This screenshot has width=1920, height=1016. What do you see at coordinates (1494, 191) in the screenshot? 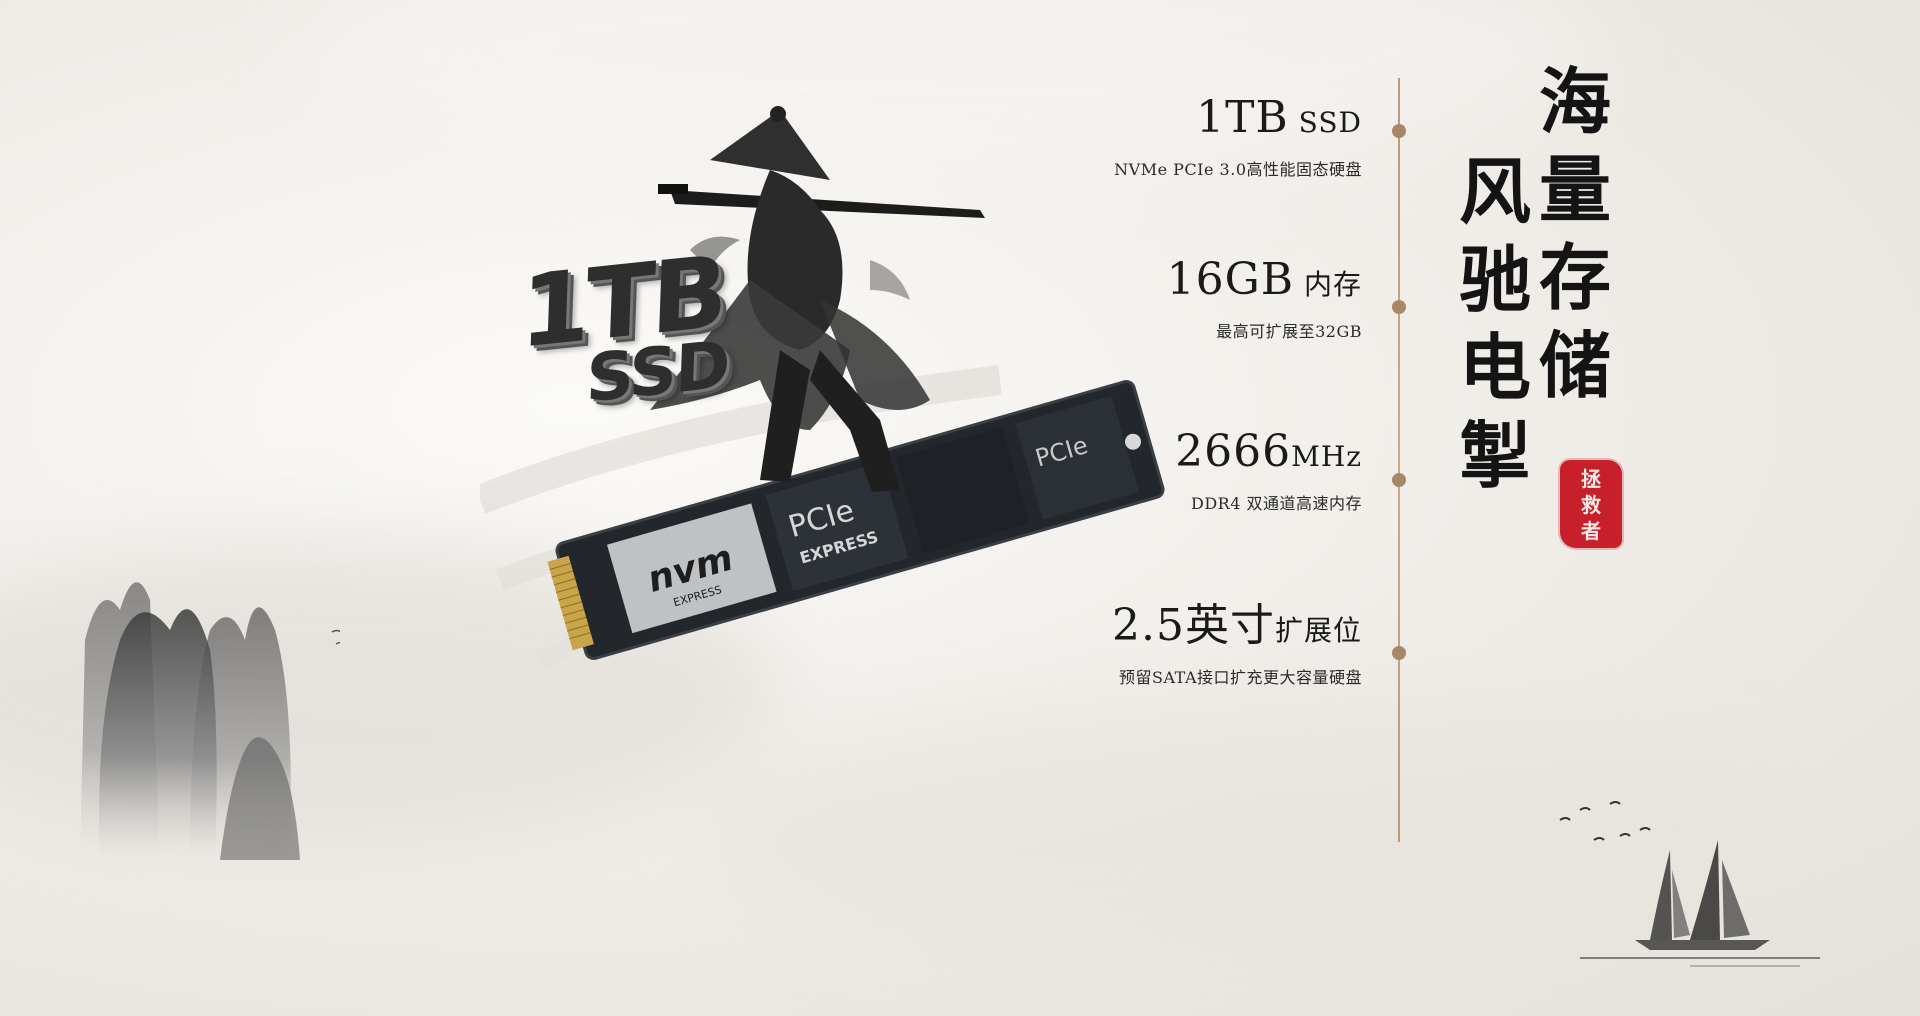
I see `calligraphy-char: 风` at bounding box center [1494, 191].